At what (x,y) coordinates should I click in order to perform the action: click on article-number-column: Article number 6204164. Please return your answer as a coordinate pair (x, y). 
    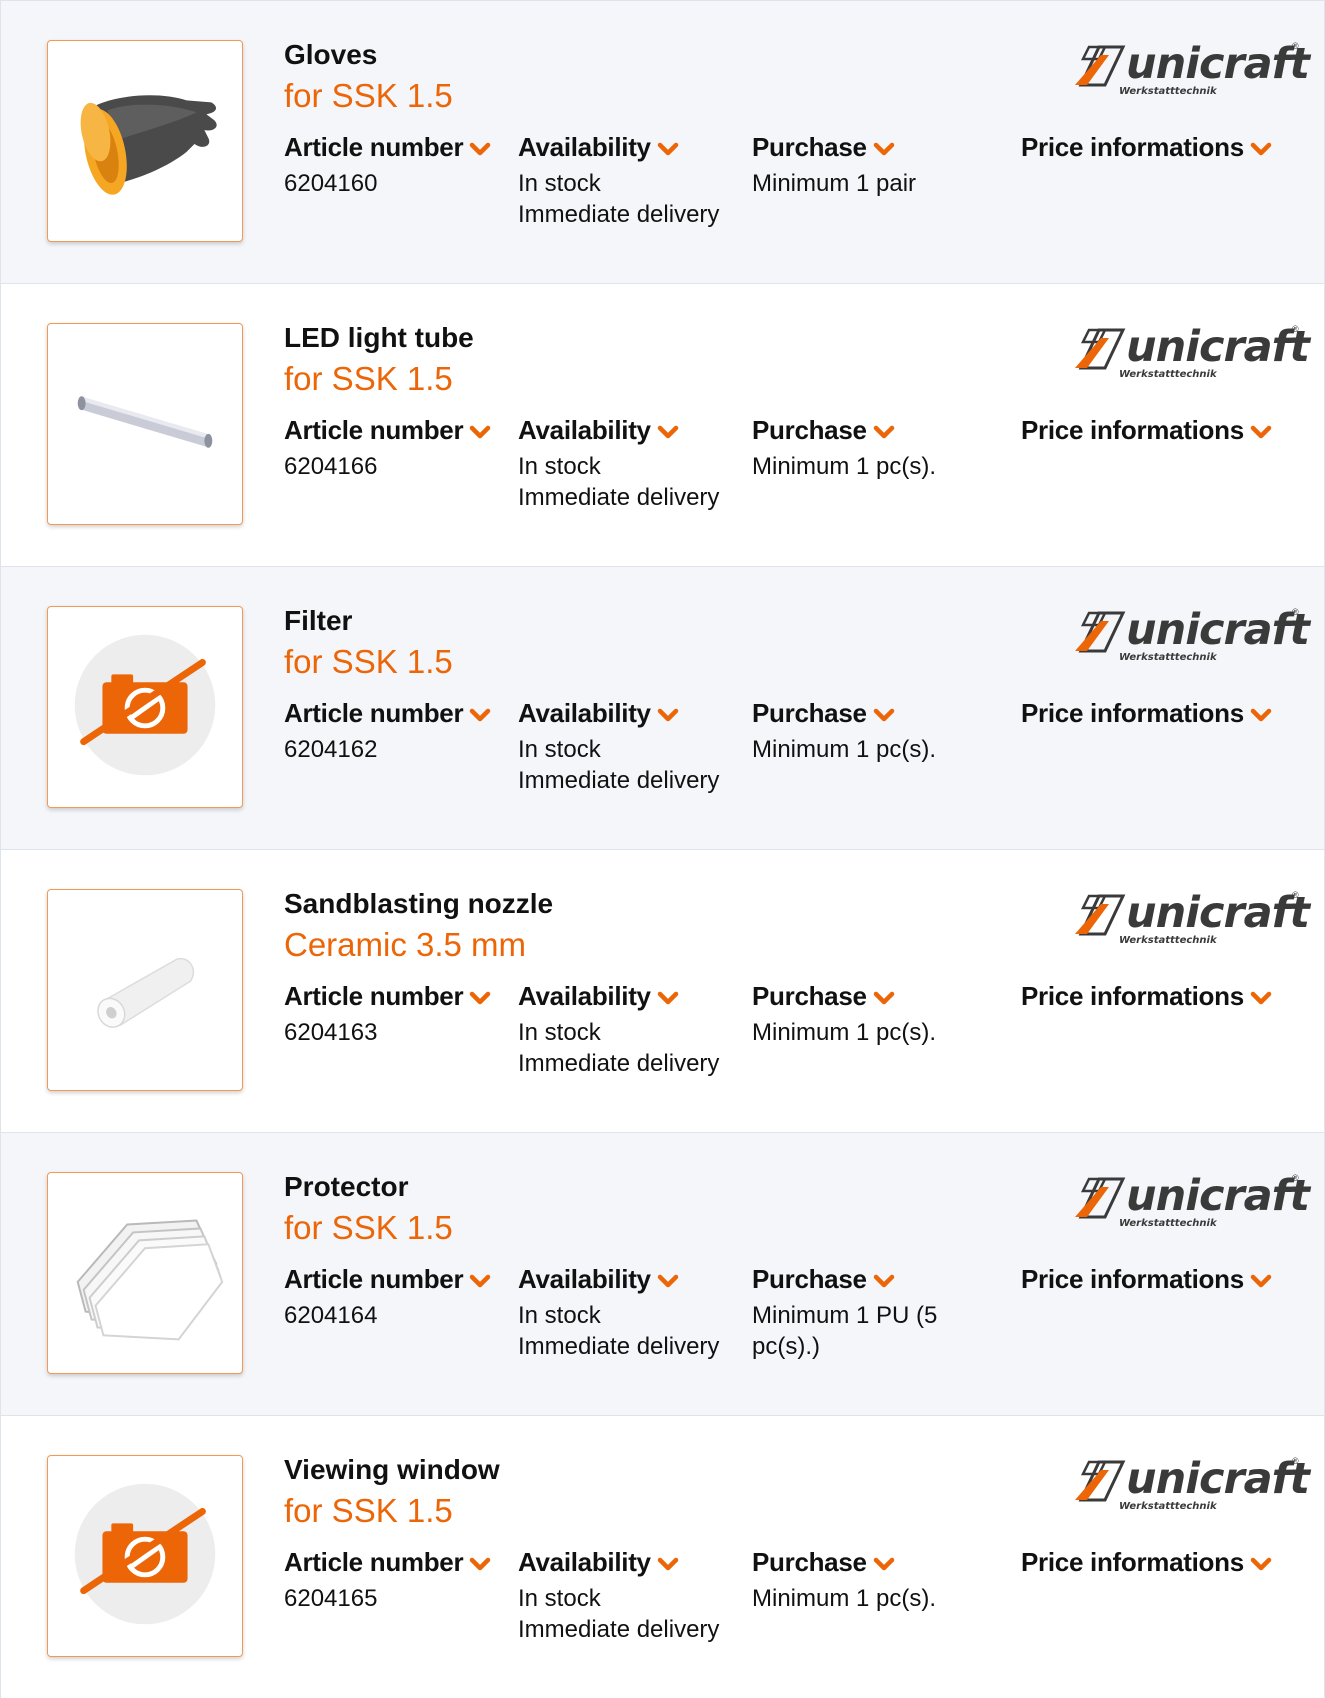
    Looking at the image, I should click on (387, 1297).